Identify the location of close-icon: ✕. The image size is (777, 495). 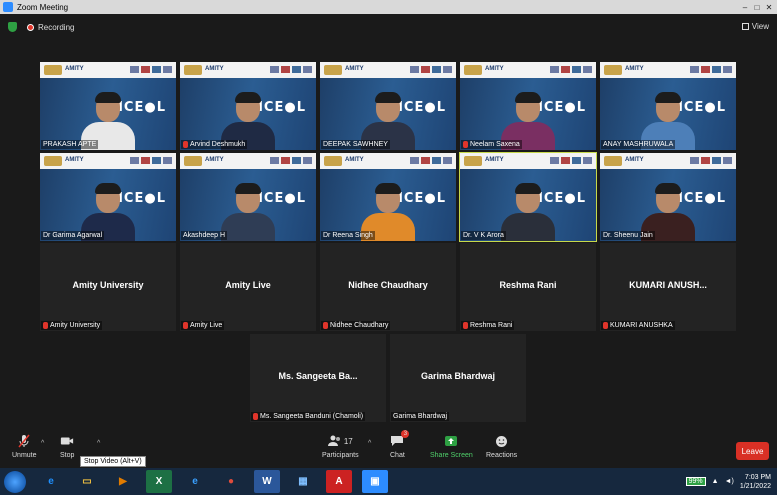
(769, 7).